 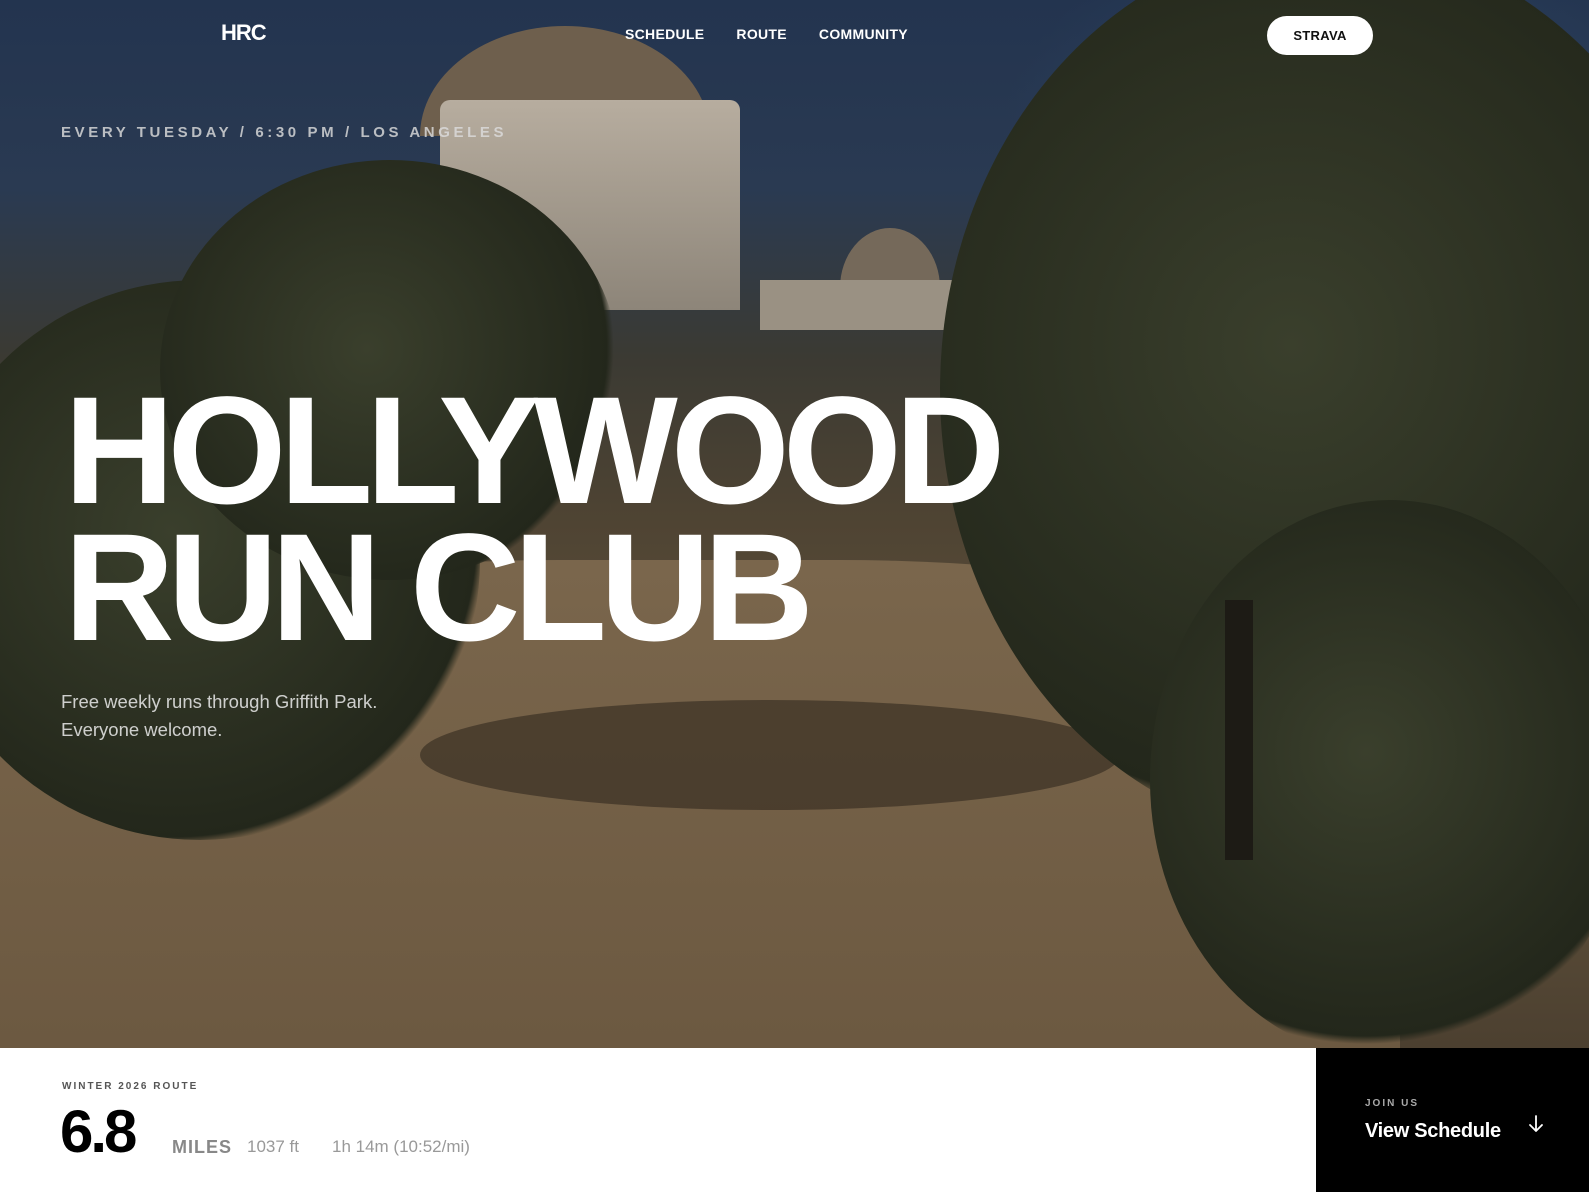 What do you see at coordinates (1536, 1124) in the screenshot?
I see `arrow-down-icon` at bounding box center [1536, 1124].